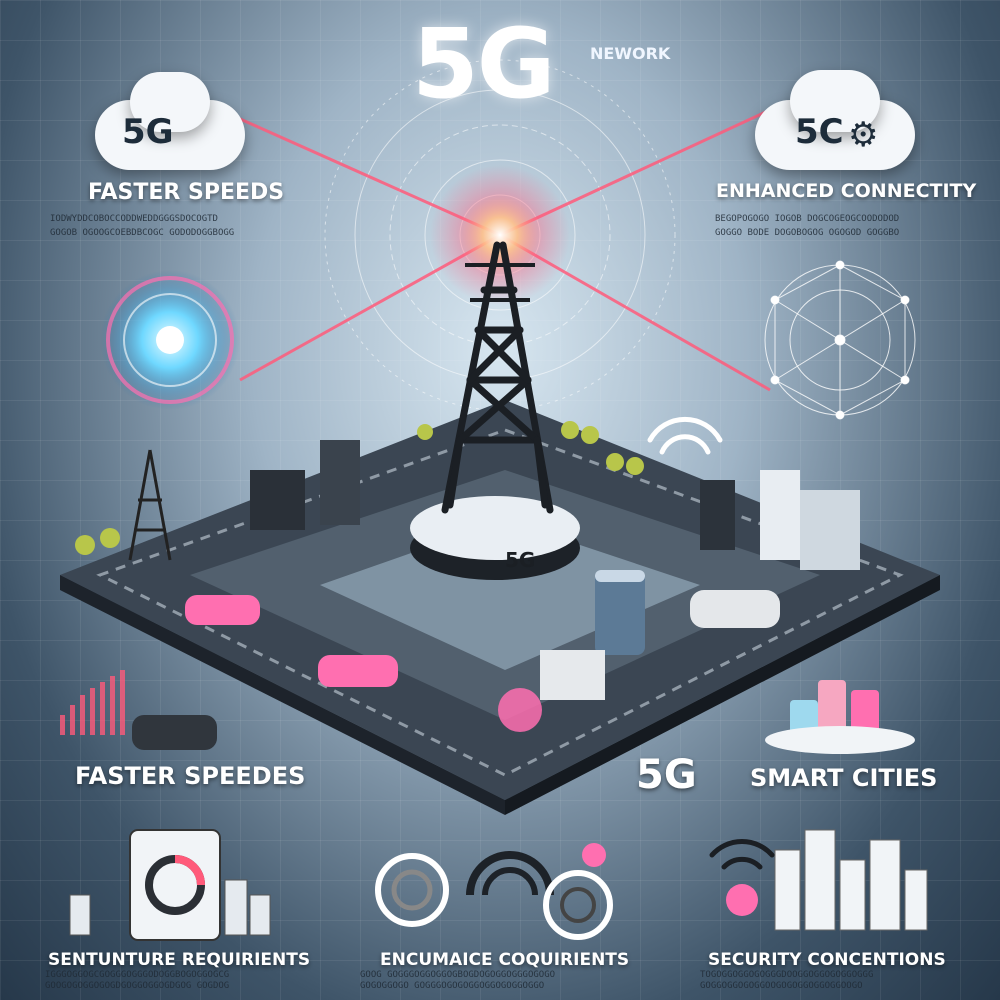 The width and height of the screenshot is (1000, 1000). What do you see at coordinates (742, 900) in the screenshot?
I see `pink-dot-icon` at bounding box center [742, 900].